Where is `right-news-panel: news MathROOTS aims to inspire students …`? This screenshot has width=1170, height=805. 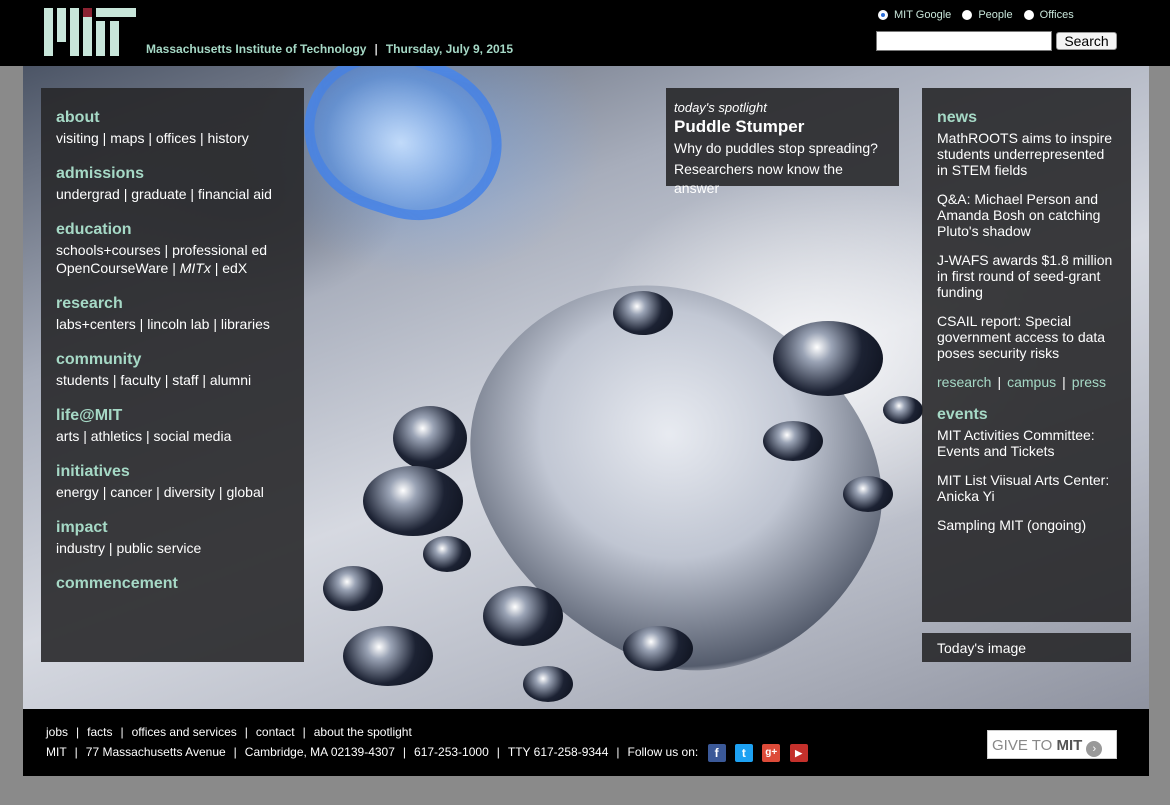
right-news-panel: news MathROOTS aims to inspire students … is located at coordinates (1026, 355).